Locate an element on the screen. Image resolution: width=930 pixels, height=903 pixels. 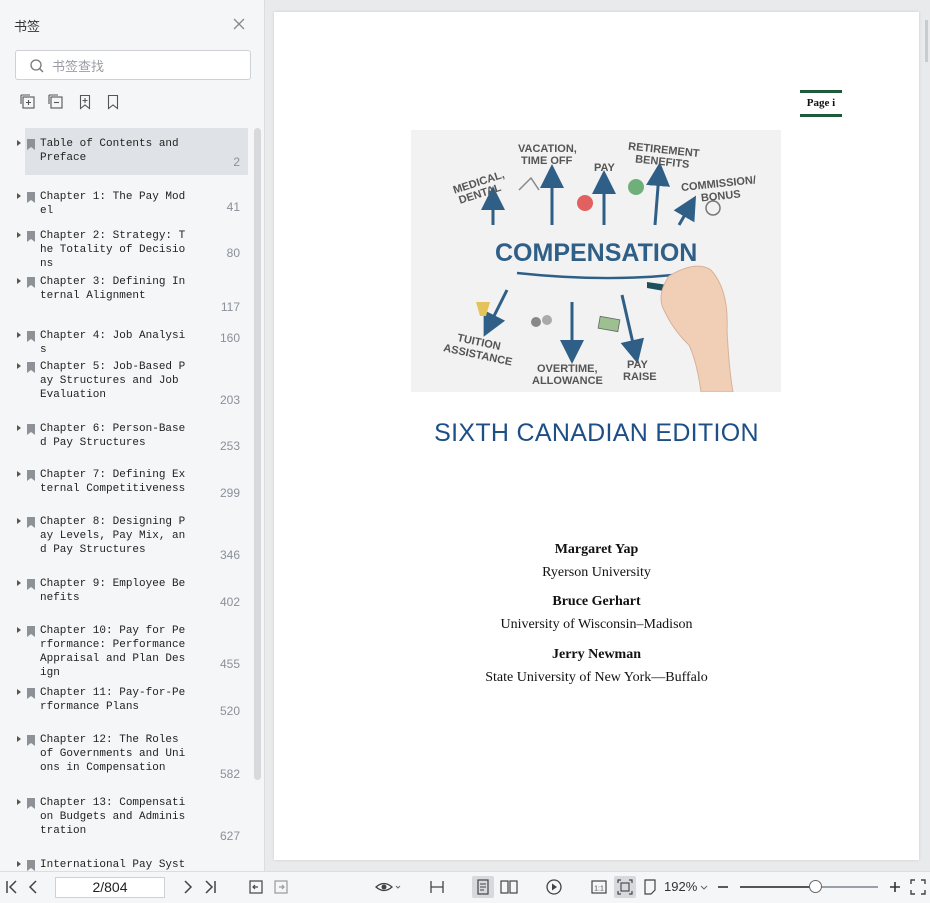
single-page-icon is located at coordinates (483, 887).